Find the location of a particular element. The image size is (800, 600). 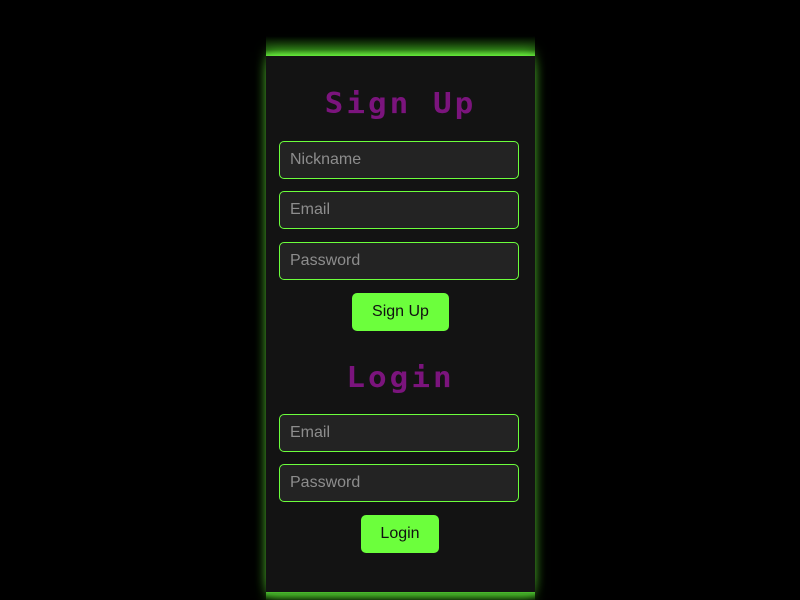

signup-password-input is located at coordinates (399, 261).